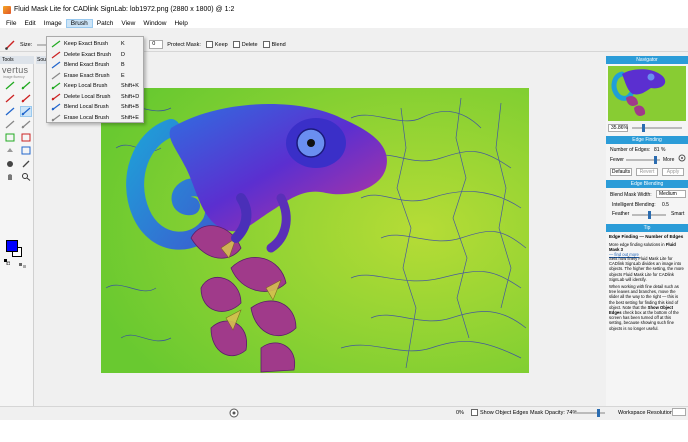 The width and height of the screenshot is (688, 442). I want to click on tip-header: Tip, so click(647, 228).